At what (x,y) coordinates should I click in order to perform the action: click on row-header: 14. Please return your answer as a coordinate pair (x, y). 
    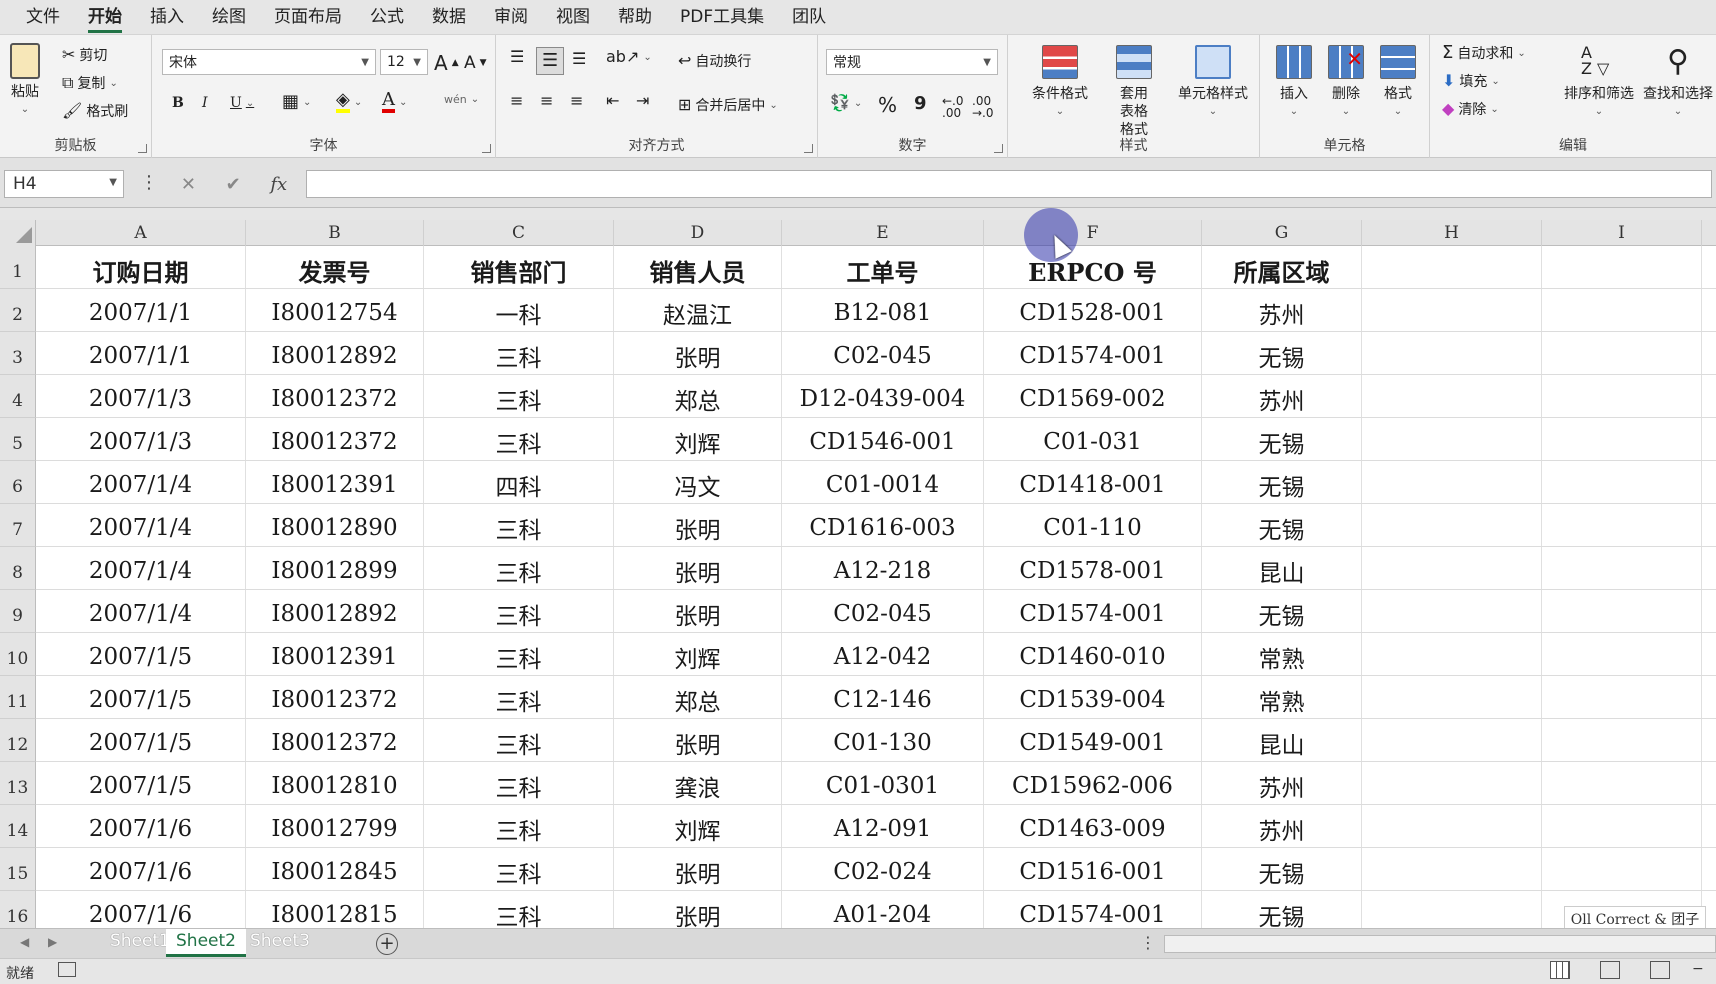
    Looking at the image, I should click on (18, 826).